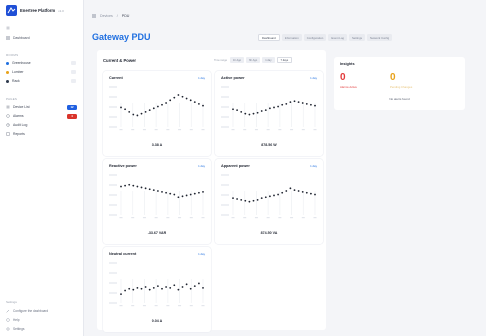 This screenshot has height=336, width=486. Describe the element at coordinates (157, 196) in the screenshot. I see `reactive-power-chart` at that location.